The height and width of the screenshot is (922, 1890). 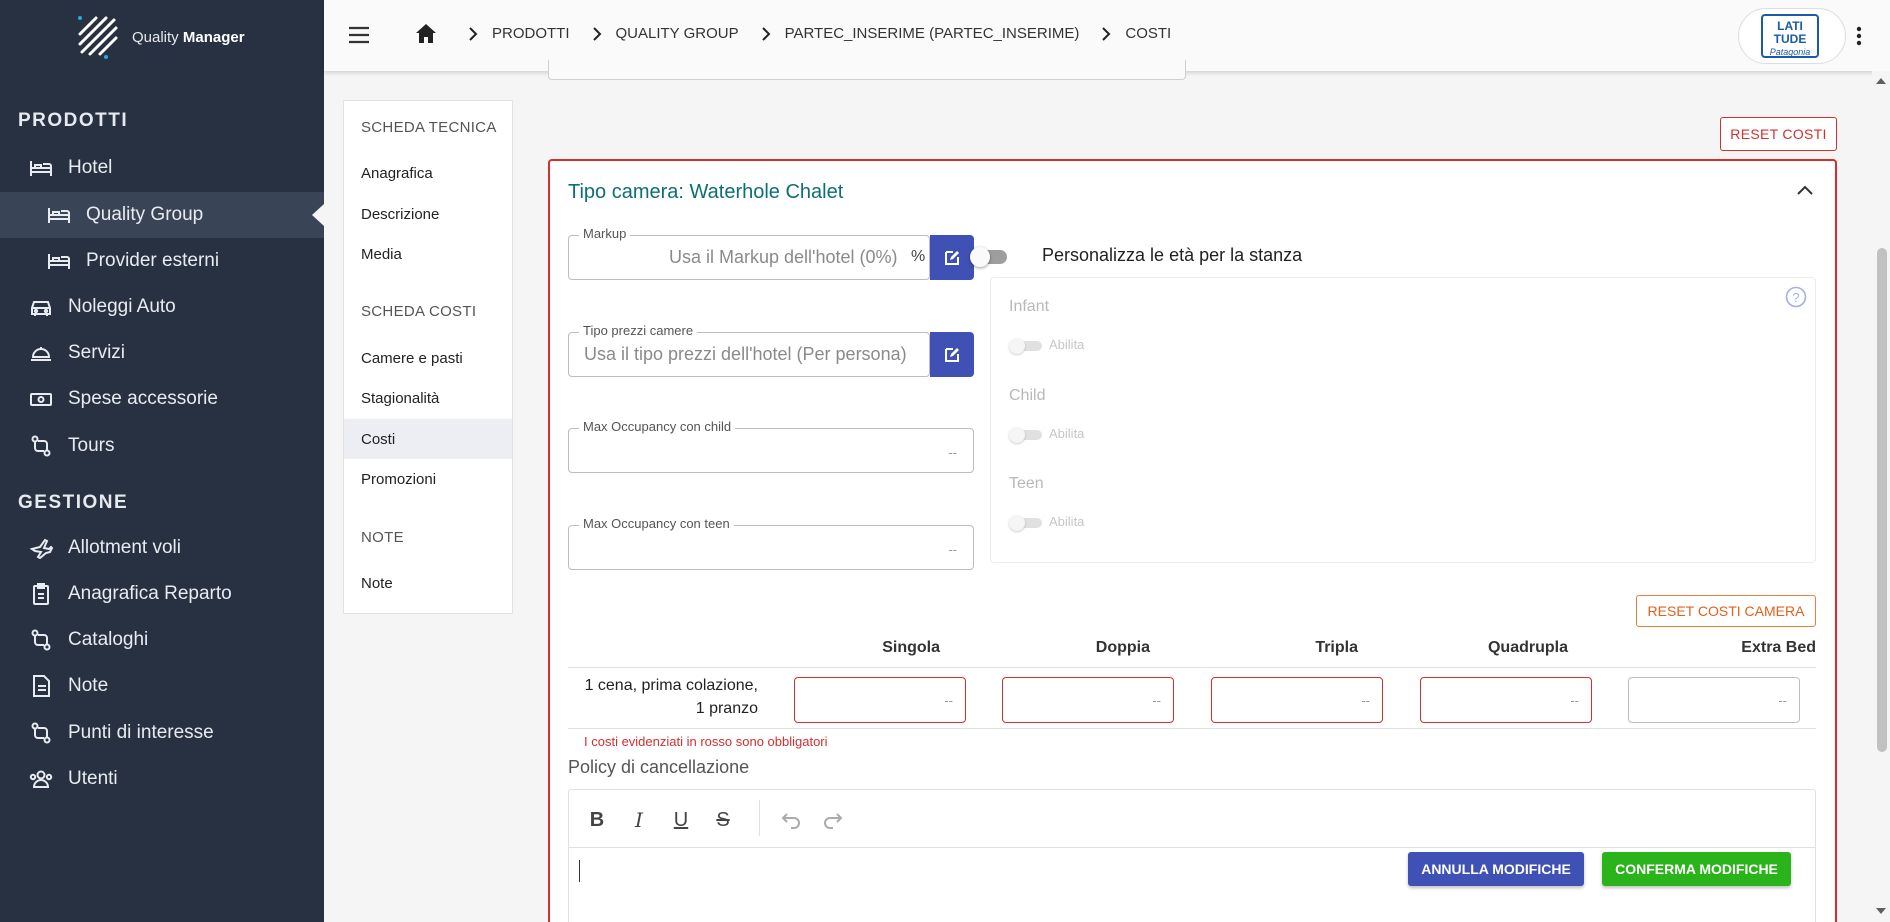 I want to click on account-avatar: LATI TUDE Patagonia, so click(x=1792, y=36).